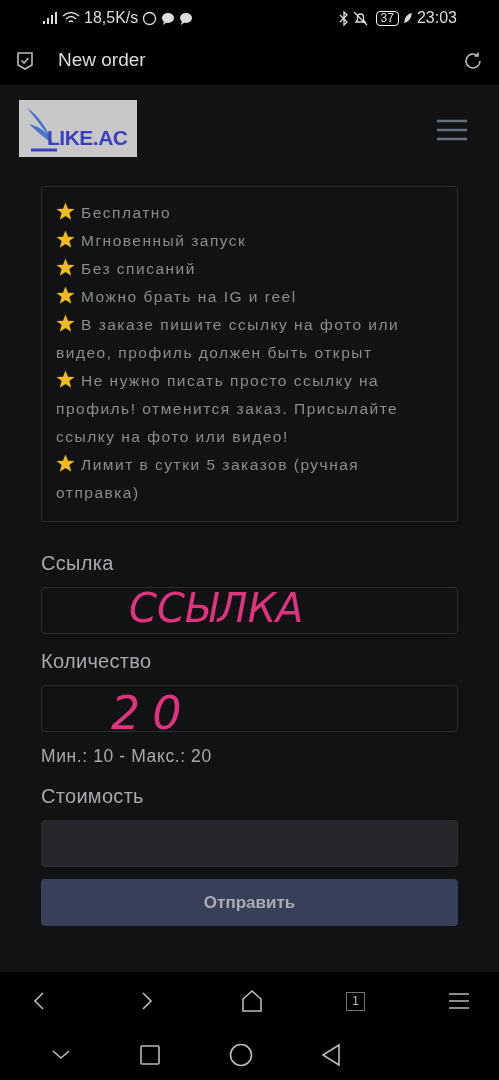 The width and height of the screenshot is (499, 1080). Describe the element at coordinates (249, 241) in the screenshot. I see `feature-text: Мгновенный запуск` at that location.